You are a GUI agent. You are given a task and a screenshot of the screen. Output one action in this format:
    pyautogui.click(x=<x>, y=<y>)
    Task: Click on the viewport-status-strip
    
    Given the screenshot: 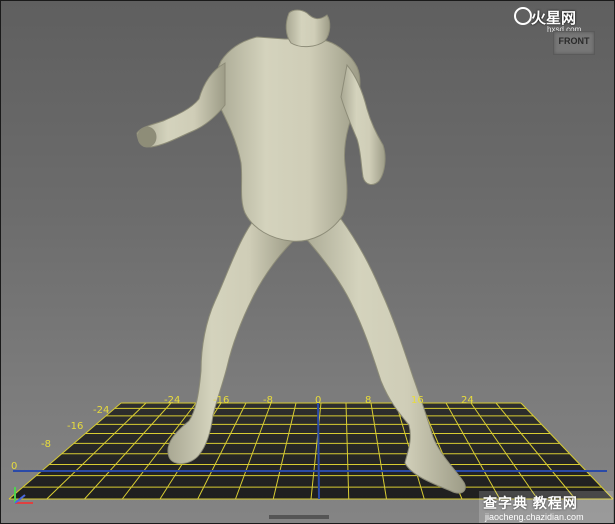 What is the action you would take?
    pyautogui.click(x=299, y=517)
    